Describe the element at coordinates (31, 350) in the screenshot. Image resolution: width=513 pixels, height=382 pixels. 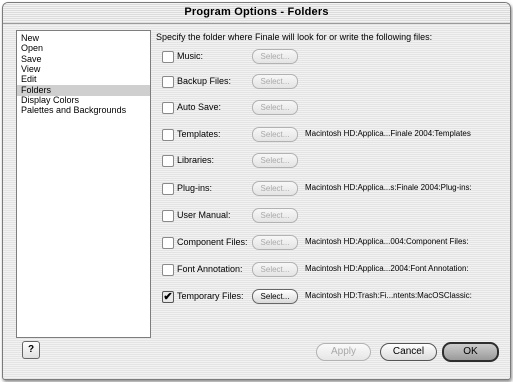
I see `help-button: ?` at that location.